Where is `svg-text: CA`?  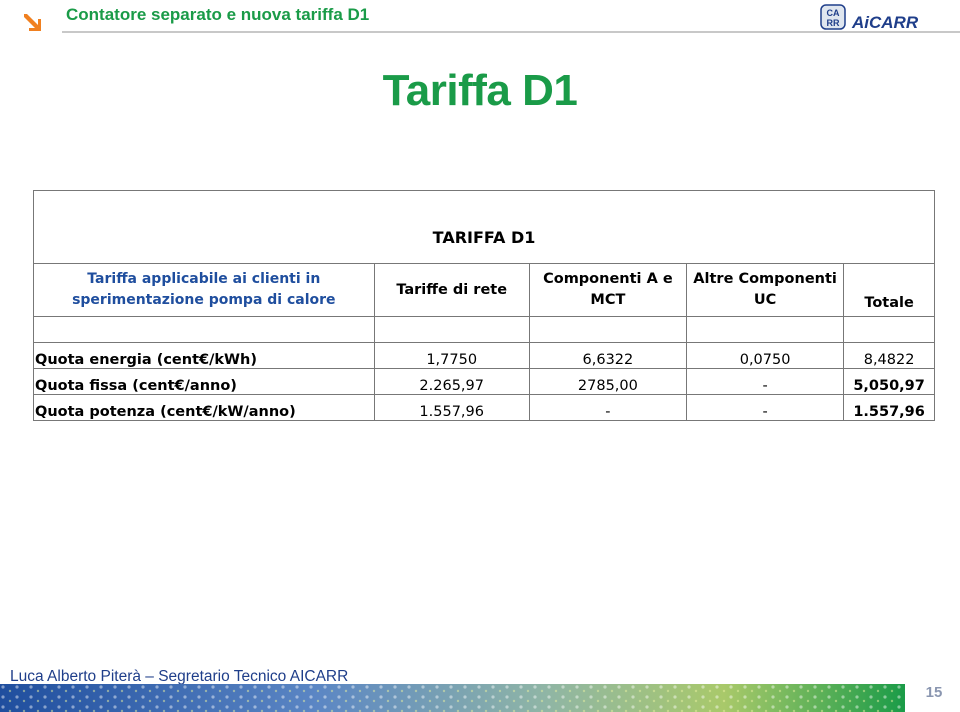 svg-text: CA is located at coordinates (833, 13).